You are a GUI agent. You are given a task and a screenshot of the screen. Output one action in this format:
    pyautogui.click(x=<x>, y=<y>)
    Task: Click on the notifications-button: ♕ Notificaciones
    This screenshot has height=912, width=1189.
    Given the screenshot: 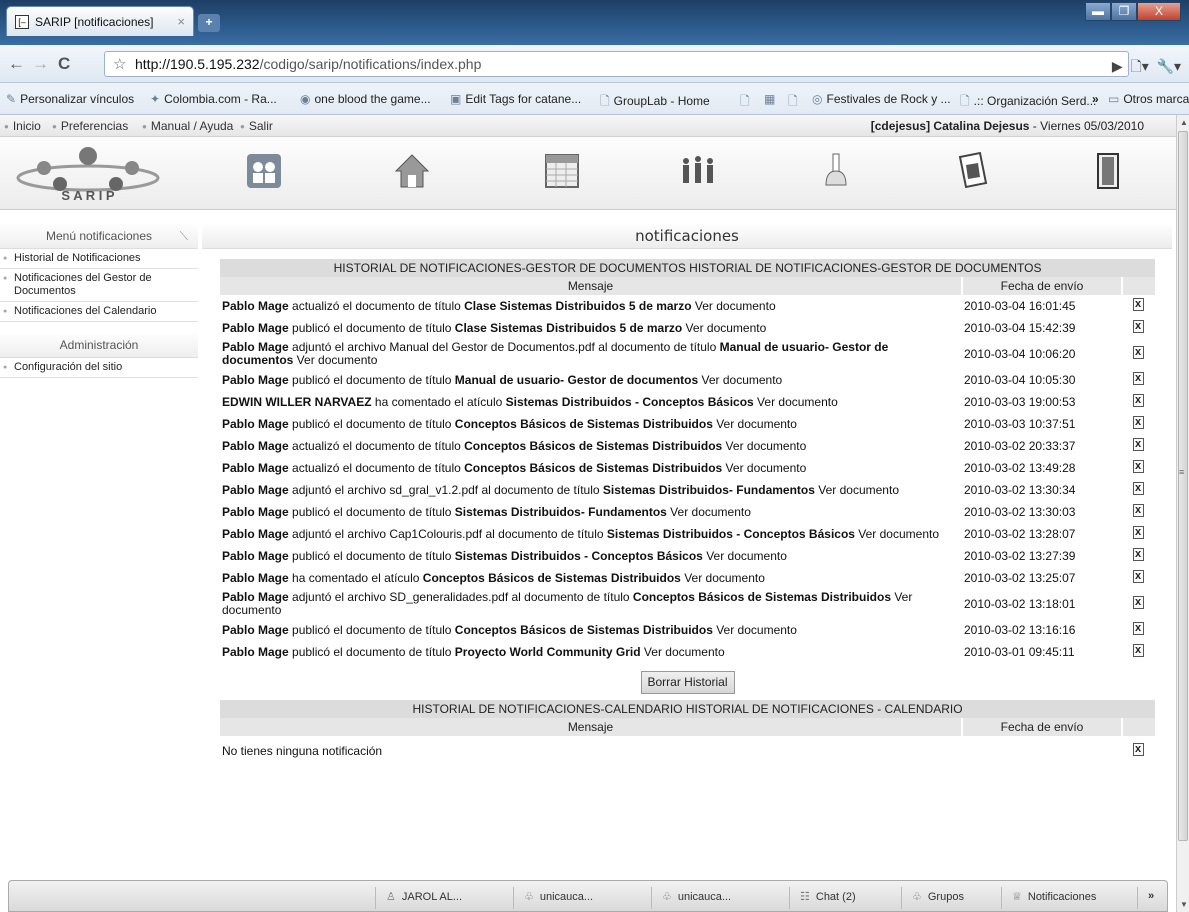 What is the action you would take?
    pyautogui.click(x=1069, y=898)
    